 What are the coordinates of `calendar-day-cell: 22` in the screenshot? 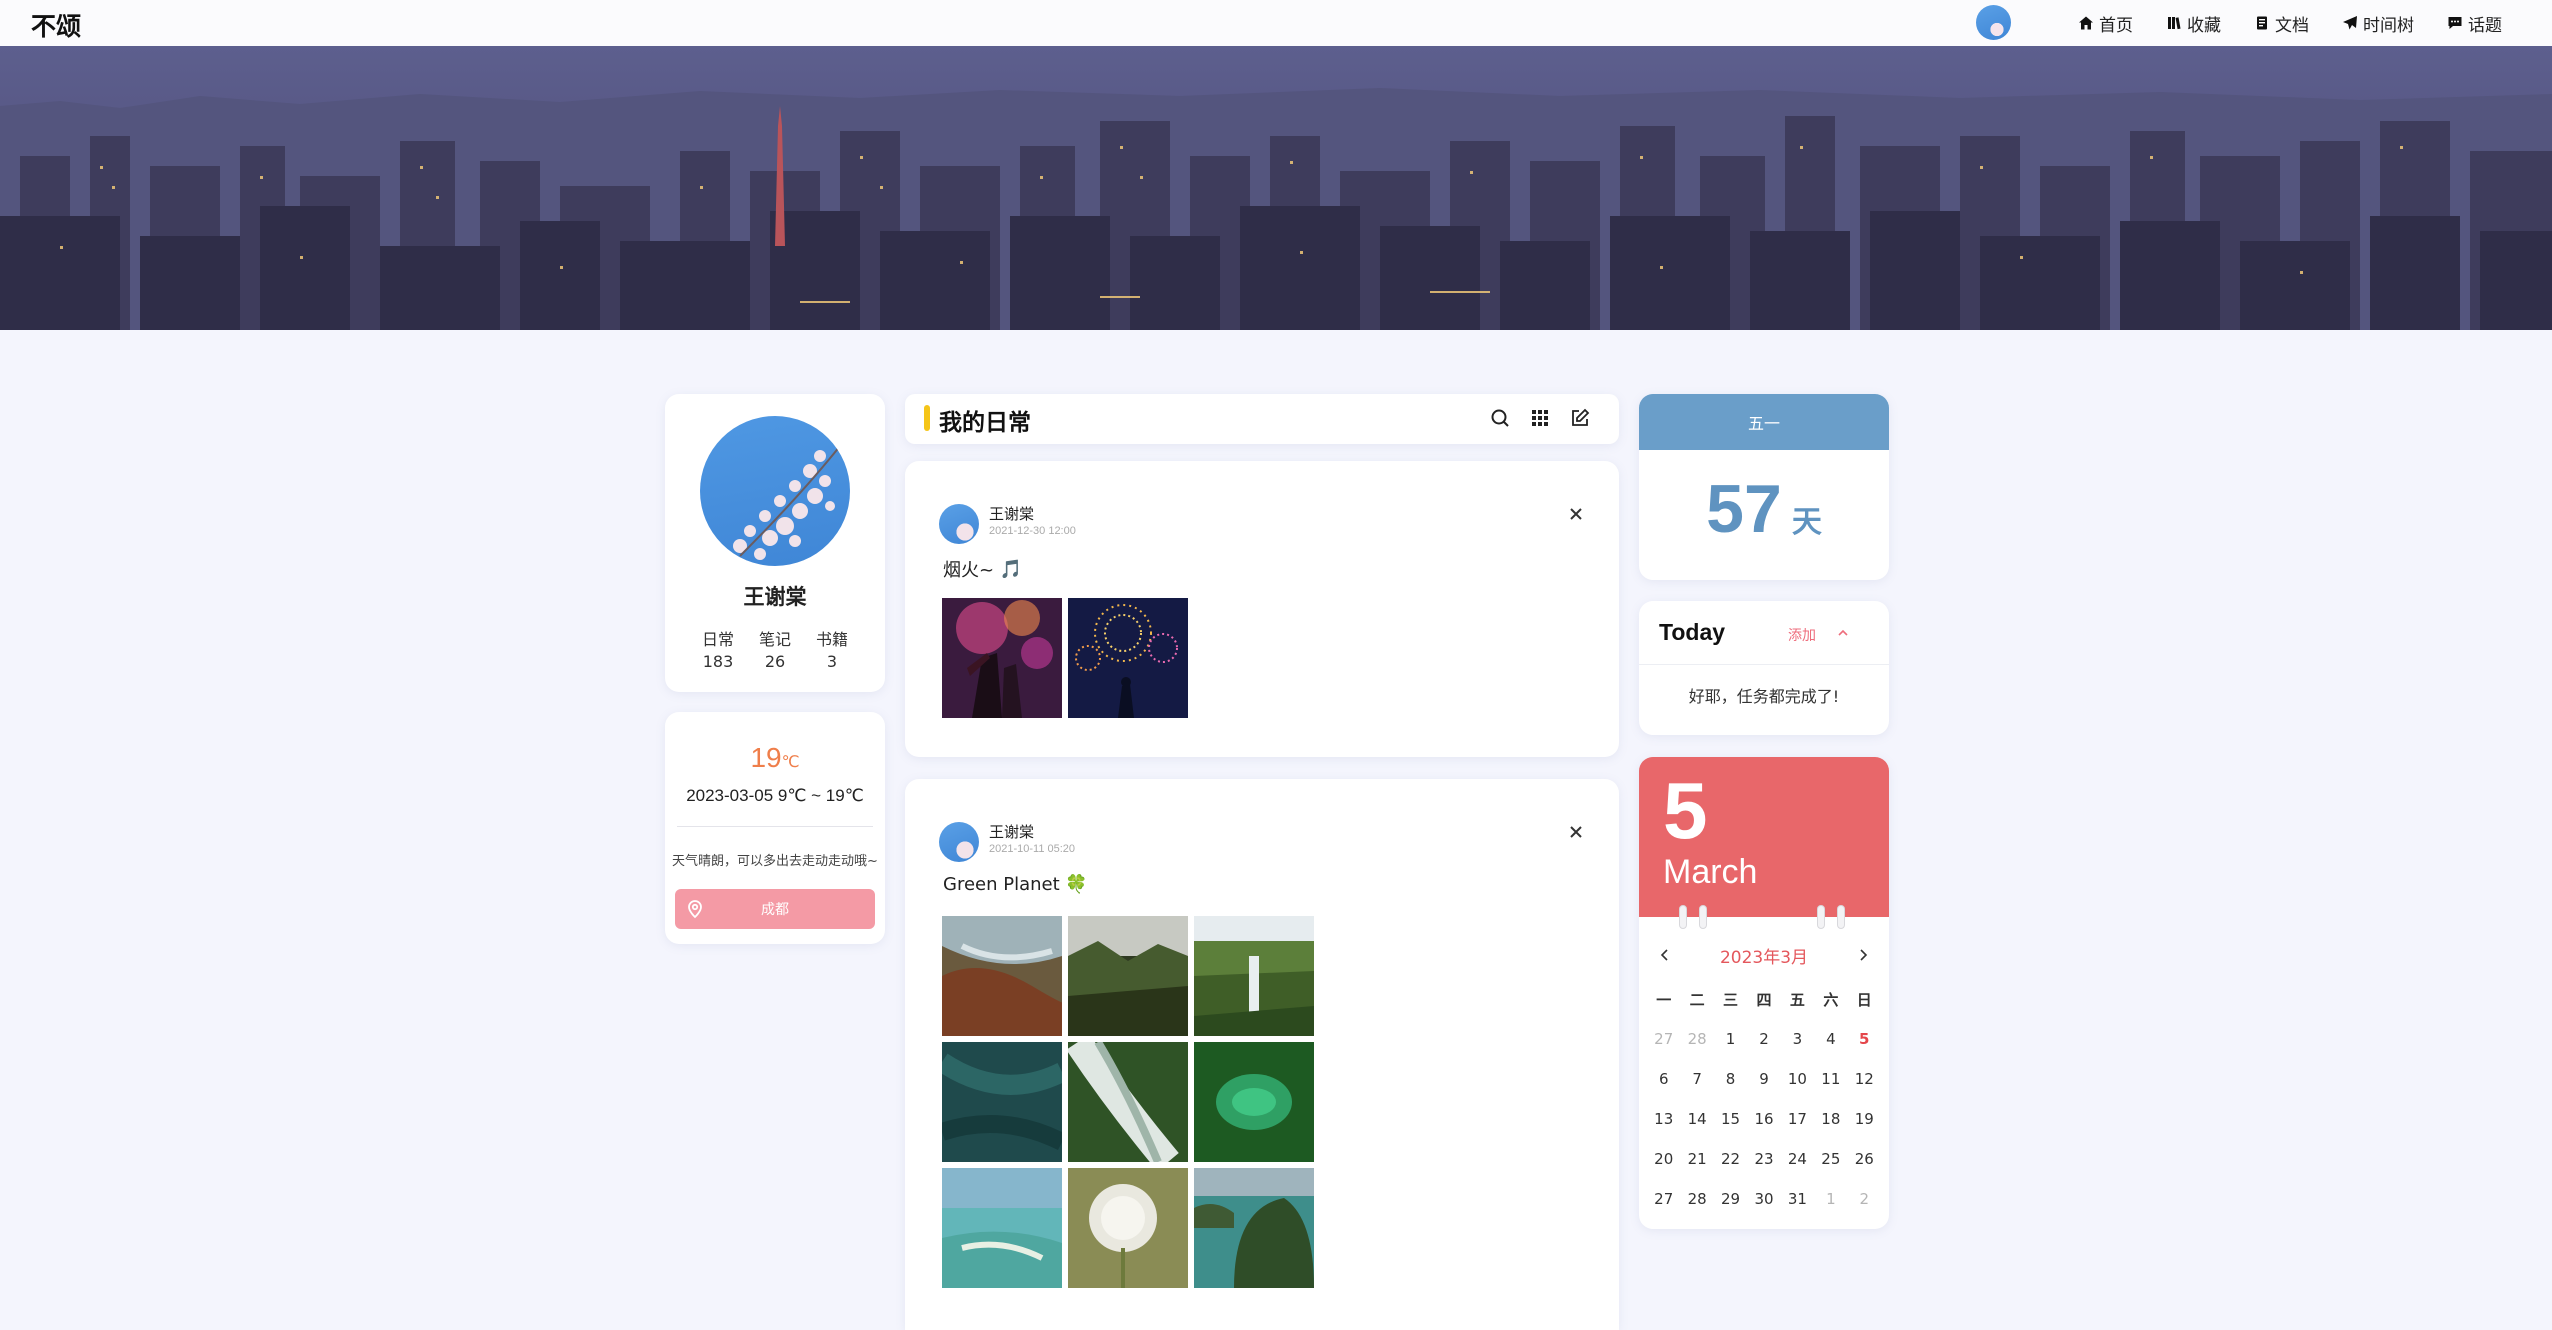 It's located at (1730, 1159).